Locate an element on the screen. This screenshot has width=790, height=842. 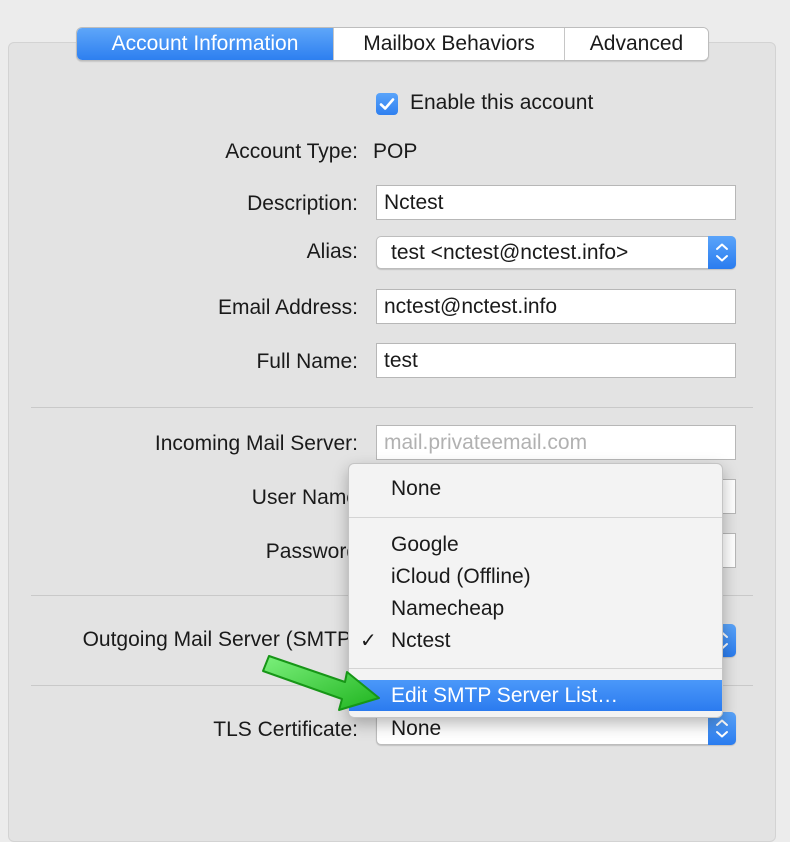
up-down-chevron-icon is located at coordinates (722, 252).